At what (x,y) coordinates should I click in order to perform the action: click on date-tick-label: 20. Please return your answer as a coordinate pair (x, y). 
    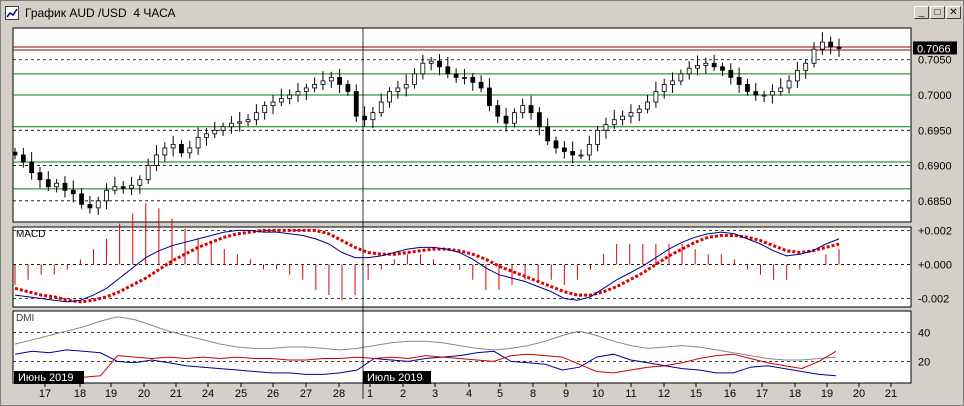
    Looking at the image, I should click on (144, 394).